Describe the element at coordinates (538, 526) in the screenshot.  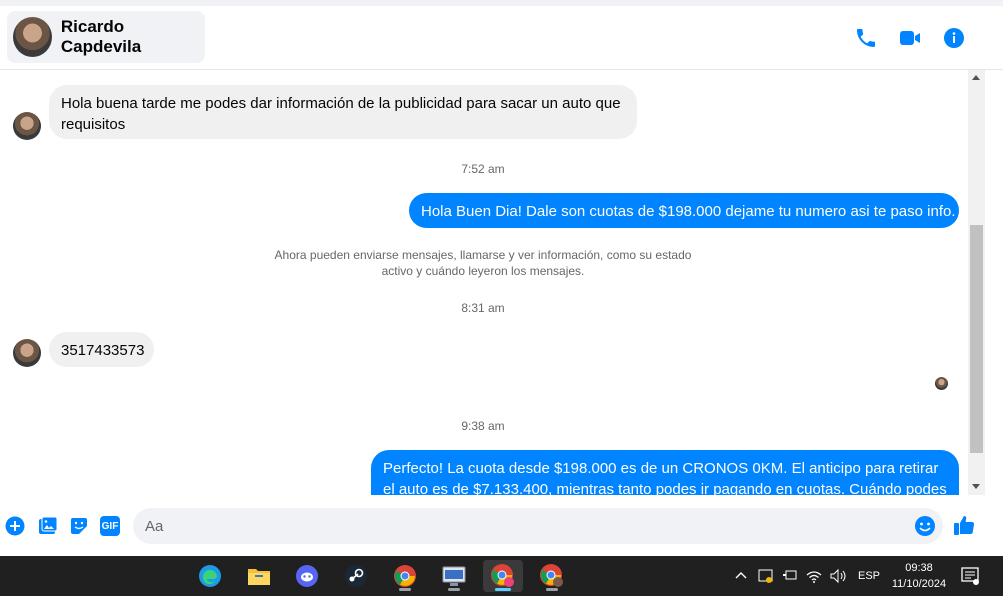
I see `message-input` at that location.